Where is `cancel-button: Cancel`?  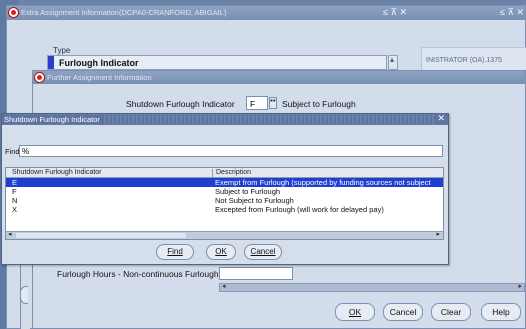 cancel-button: Cancel is located at coordinates (403, 312).